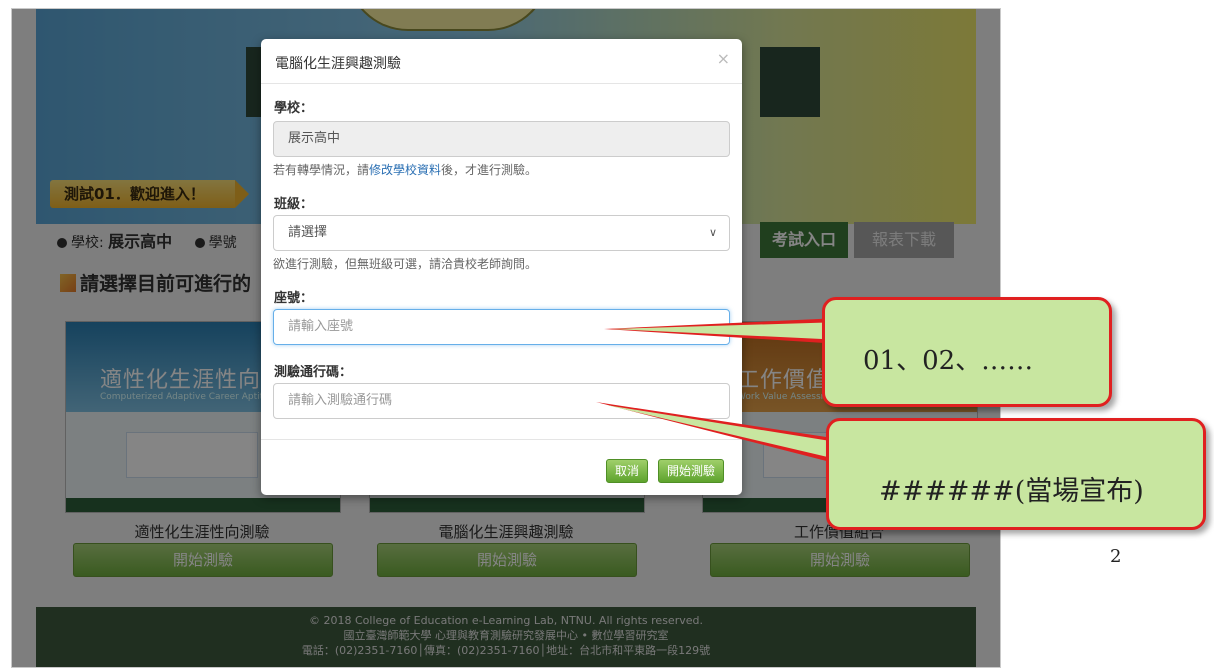 The height and width of the screenshot is (670, 1214). What do you see at coordinates (294, 298) in the screenshot?
I see `seat-label: 座號：` at bounding box center [294, 298].